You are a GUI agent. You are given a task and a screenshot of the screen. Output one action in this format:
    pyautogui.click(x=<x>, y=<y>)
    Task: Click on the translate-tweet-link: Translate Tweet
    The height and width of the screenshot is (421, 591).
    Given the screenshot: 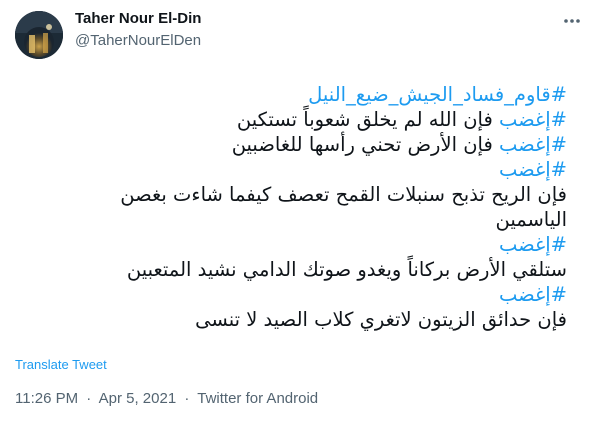 What is the action you would take?
    pyautogui.click(x=61, y=364)
    